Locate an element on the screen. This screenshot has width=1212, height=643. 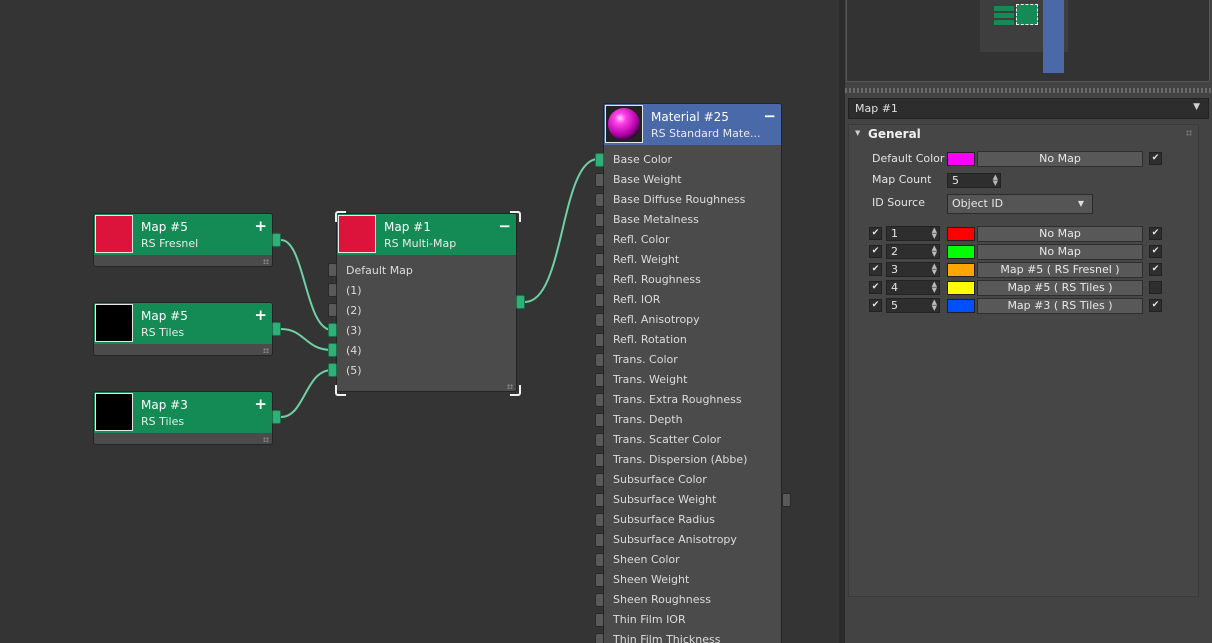
slot-label: Thin Film IOR is located at coordinates (649, 619).